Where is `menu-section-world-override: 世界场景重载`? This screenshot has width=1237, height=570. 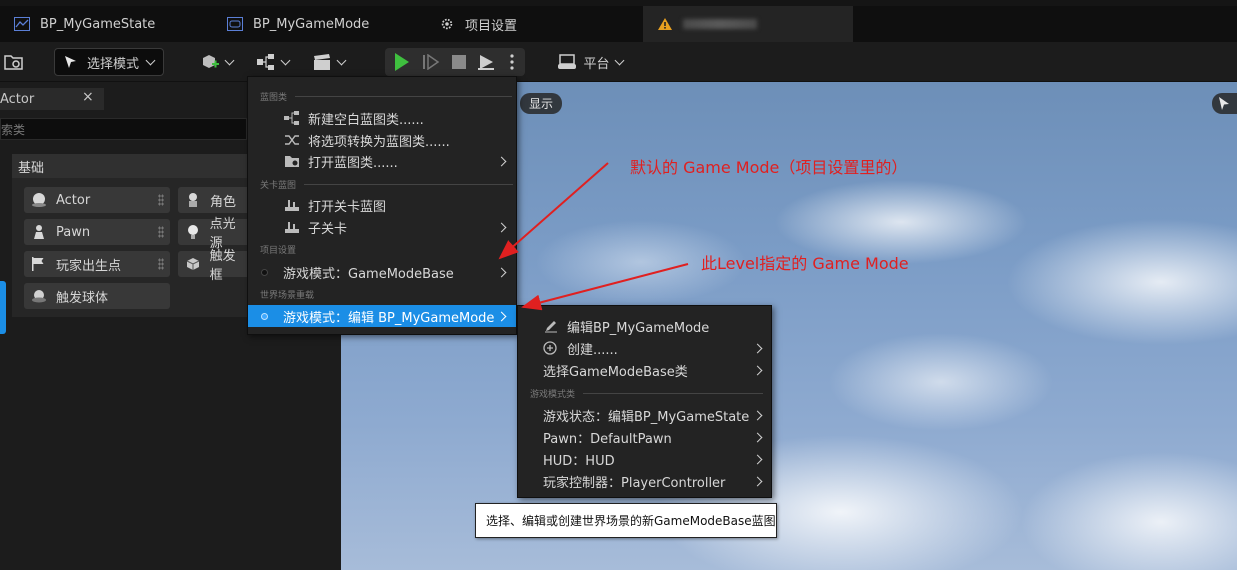 menu-section-world-override: 世界场景重载 is located at coordinates (287, 294).